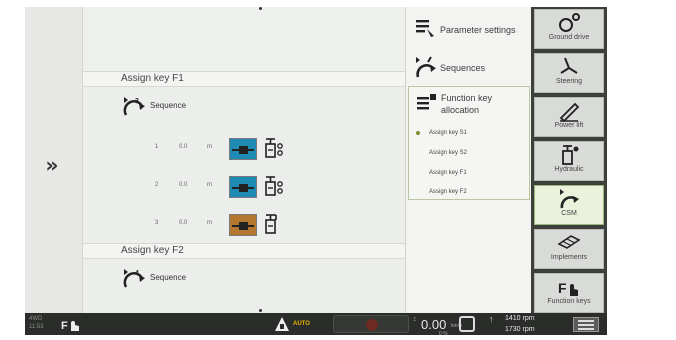  Describe the element at coordinates (443, 333) in the screenshot. I see `speed-sub: 0 %` at that location.